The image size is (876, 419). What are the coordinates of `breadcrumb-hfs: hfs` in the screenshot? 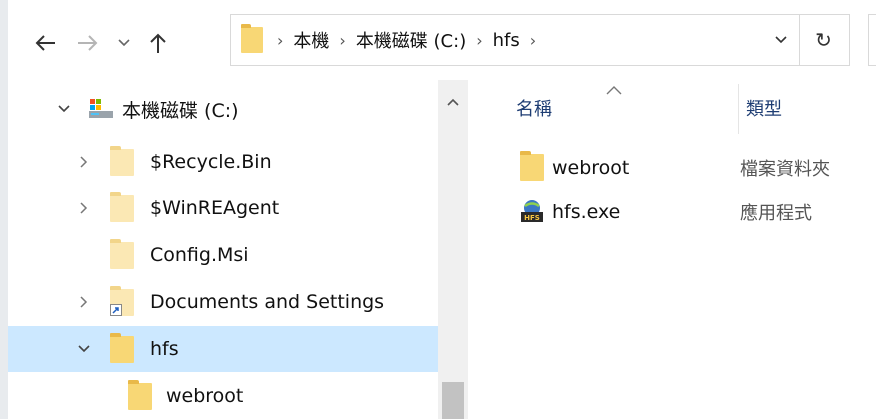 It's located at (506, 40).